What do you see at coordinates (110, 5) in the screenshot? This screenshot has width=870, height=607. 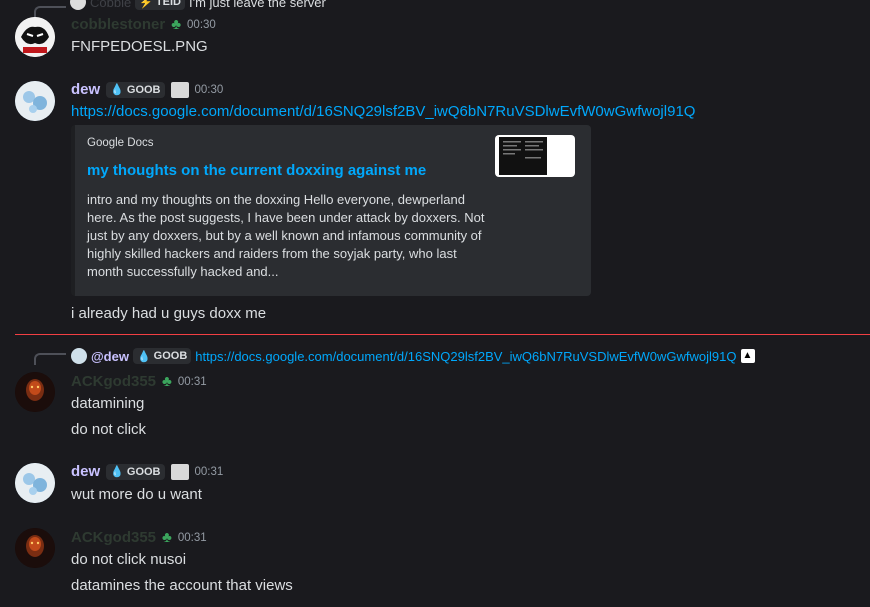 I see `reply-username: Cobble` at bounding box center [110, 5].